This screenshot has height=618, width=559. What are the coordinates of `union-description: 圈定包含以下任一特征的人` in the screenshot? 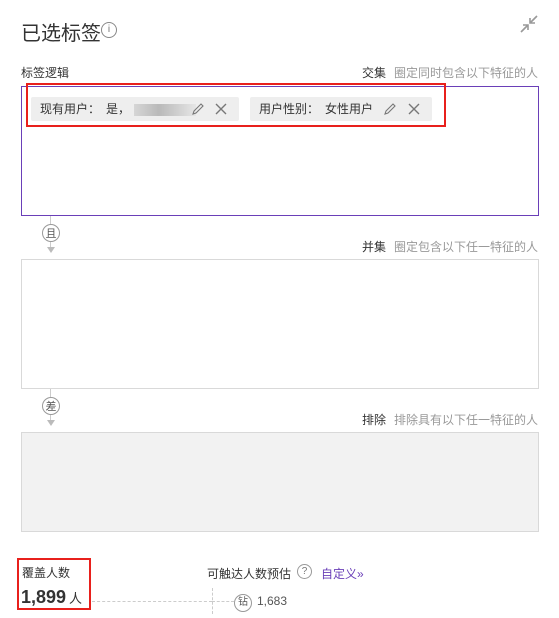 It's located at (465, 247).